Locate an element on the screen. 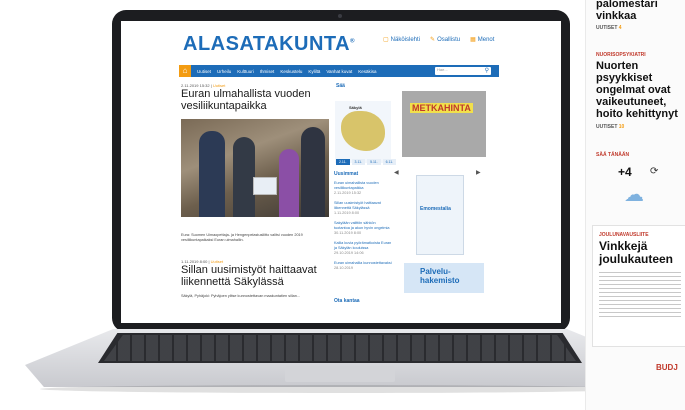 This screenshot has width=685, height=410. weather-tabs: 2.11. 3.11. 5.11. 6.11. is located at coordinates (366, 162).